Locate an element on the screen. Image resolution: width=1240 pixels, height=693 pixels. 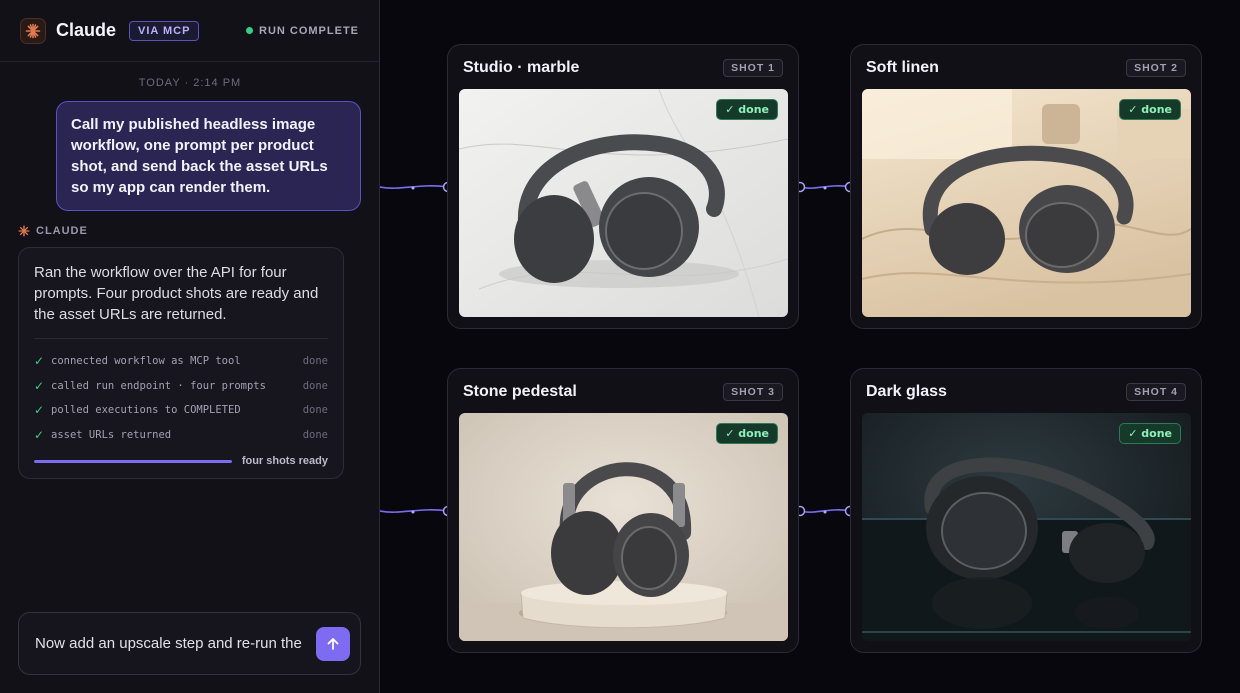
run-status: RUN COMPLETE is located at coordinates (302, 31).